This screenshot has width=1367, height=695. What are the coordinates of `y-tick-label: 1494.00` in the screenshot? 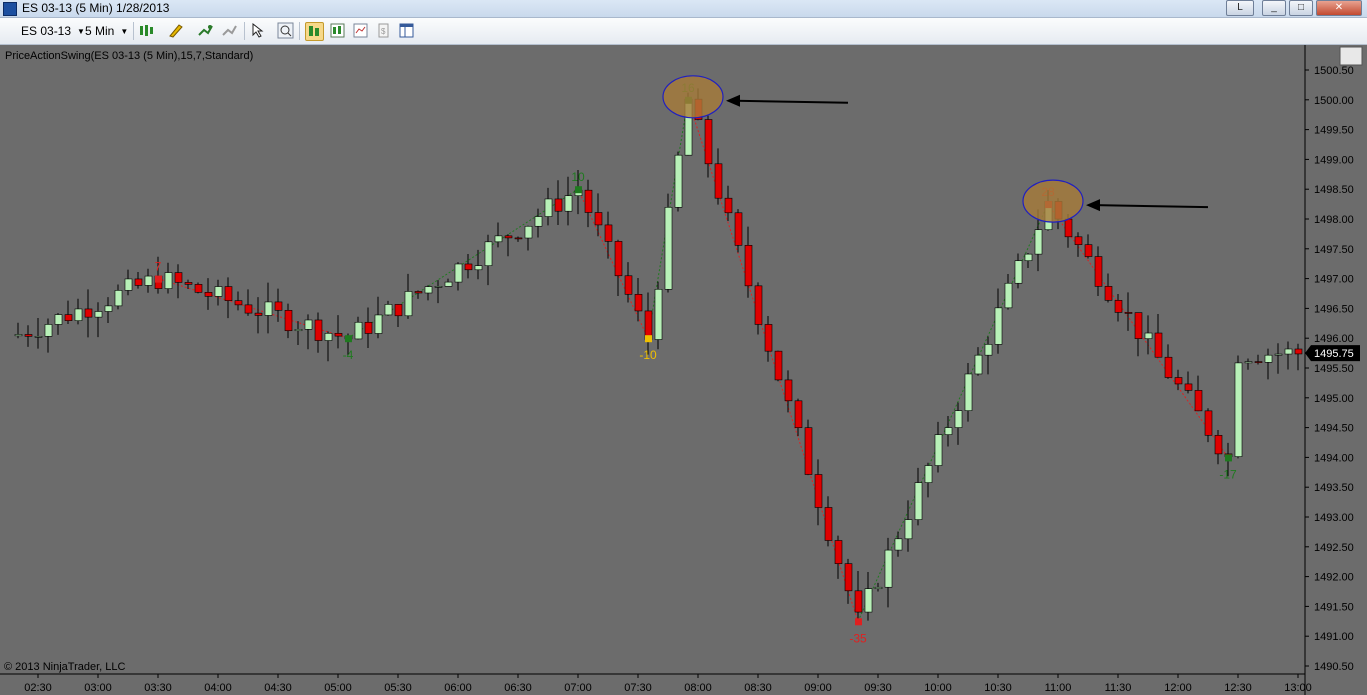 It's located at (1334, 458).